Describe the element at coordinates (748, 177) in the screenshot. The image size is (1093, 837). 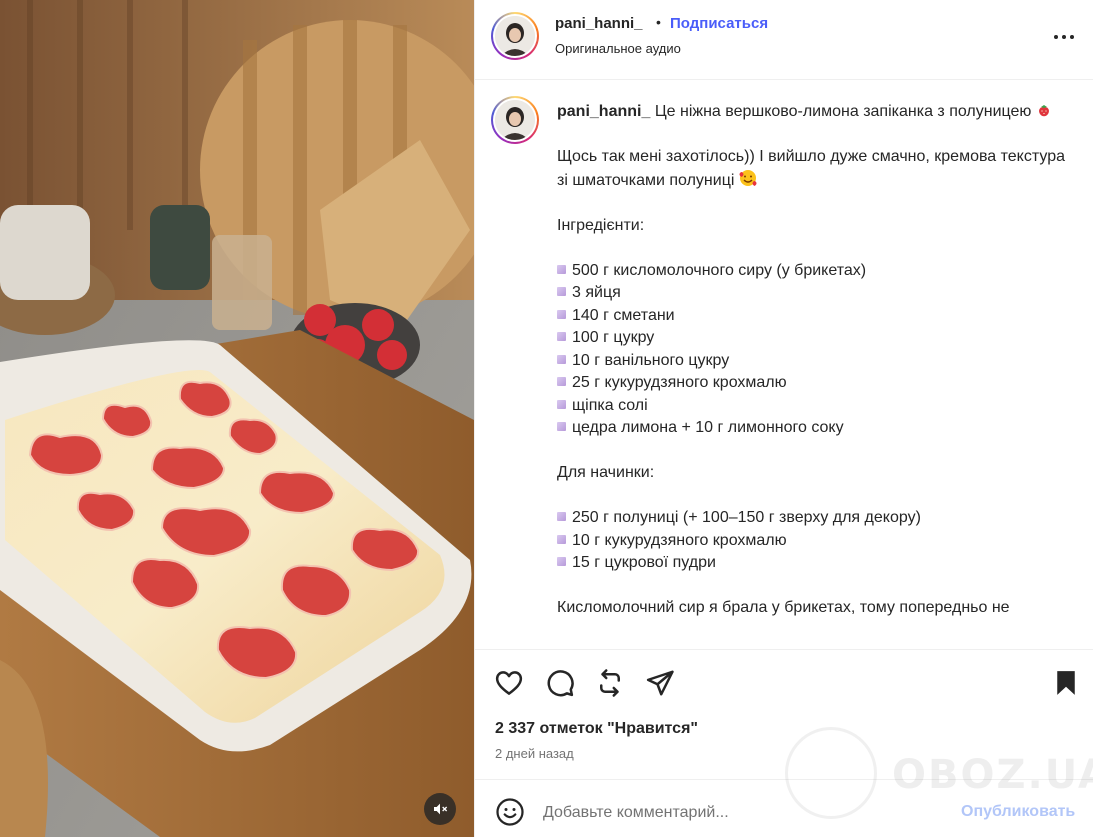
I see `smiling-face-with-hearts-icon` at that location.